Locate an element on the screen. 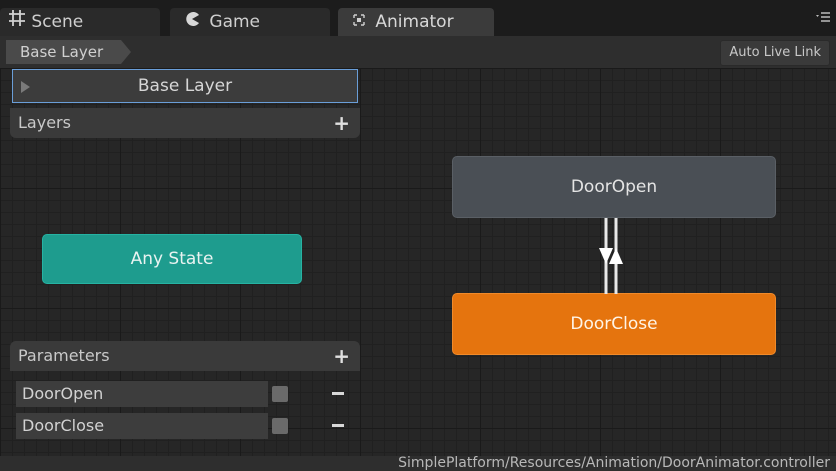 This screenshot has height=471, width=836. breadcrumb: Base Layer is located at coordinates (69, 52).